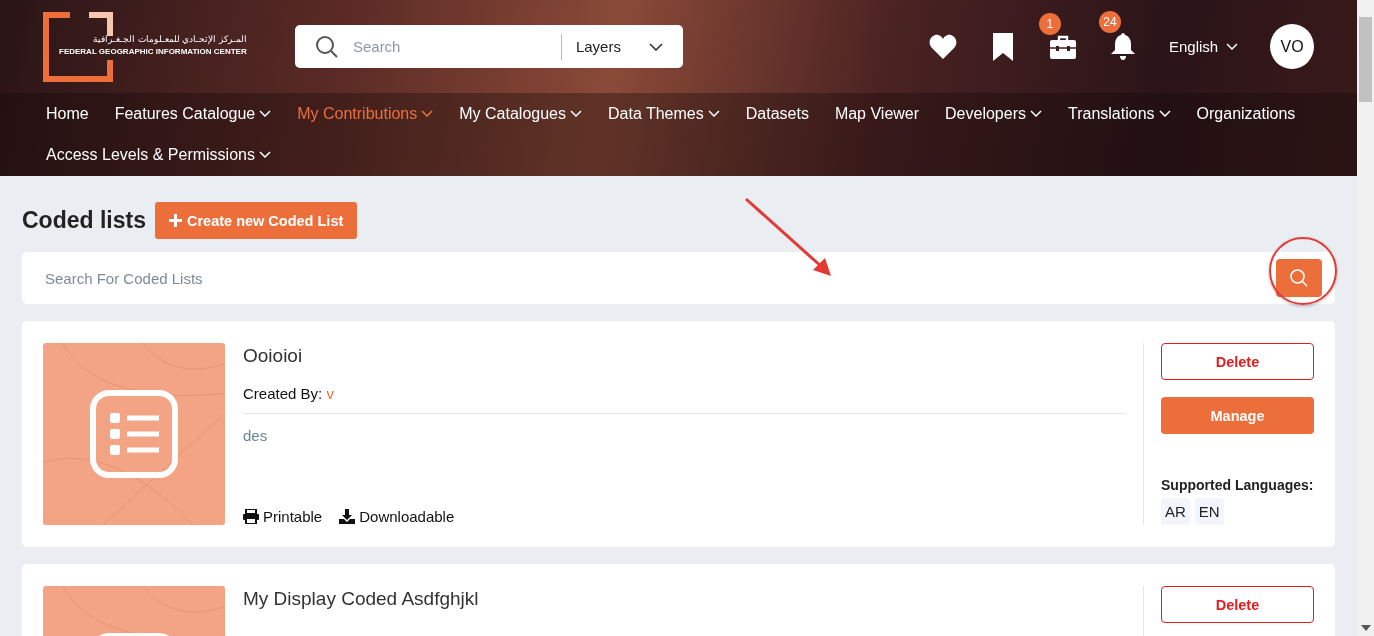 The width and height of the screenshot is (1374, 636). Describe the element at coordinates (1062, 46) in the screenshot. I see `briefcase-icon` at that location.